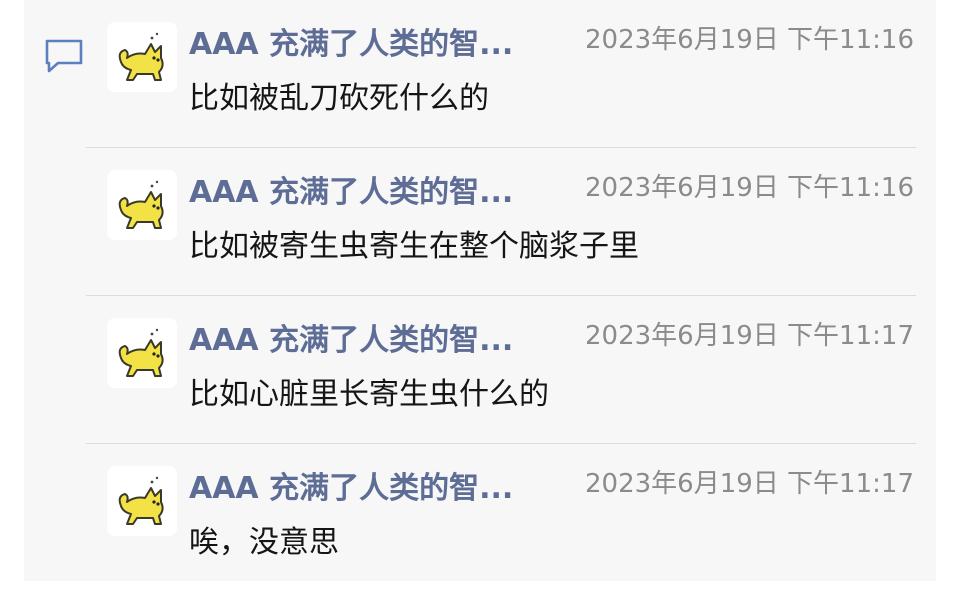 The height and width of the screenshot is (592, 960). Describe the element at coordinates (264, 542) in the screenshot. I see `message-text: 唉，没意思` at that location.